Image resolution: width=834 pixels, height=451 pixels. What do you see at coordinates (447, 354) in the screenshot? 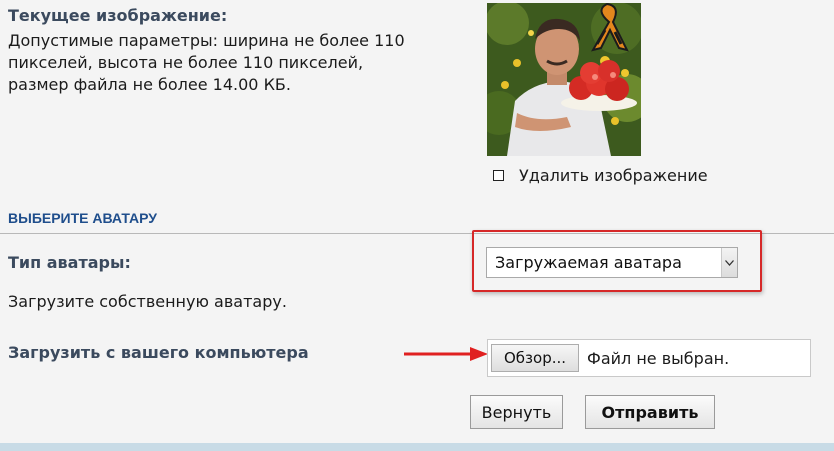
I see `red-arrow-right-icon` at bounding box center [447, 354].